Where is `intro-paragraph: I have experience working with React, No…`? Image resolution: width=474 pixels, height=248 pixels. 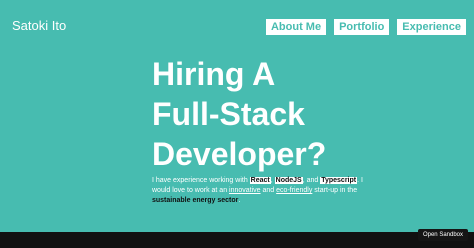
intro-paragraph: I have experience working with React, No… is located at coordinates (259, 191).